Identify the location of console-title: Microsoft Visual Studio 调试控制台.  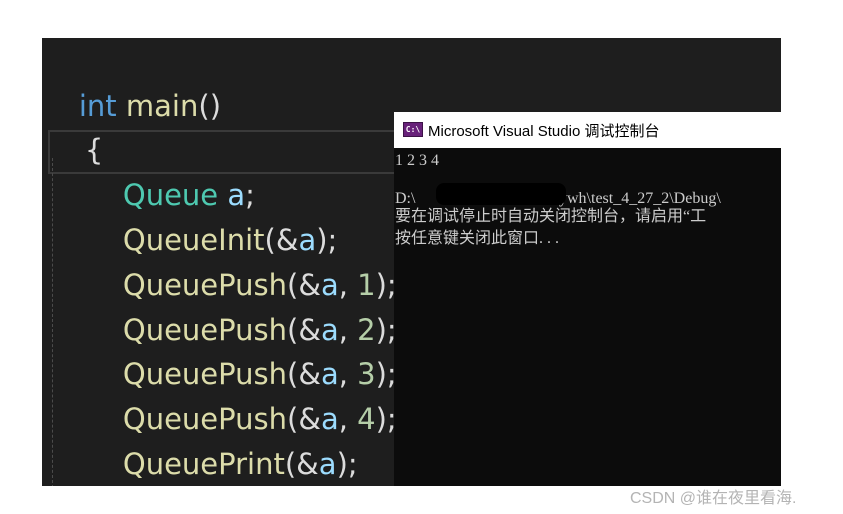
(544, 131).